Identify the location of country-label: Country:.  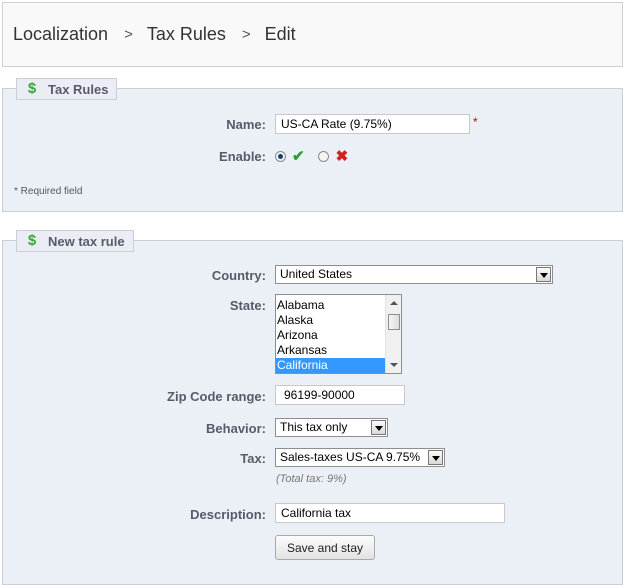
(238, 275).